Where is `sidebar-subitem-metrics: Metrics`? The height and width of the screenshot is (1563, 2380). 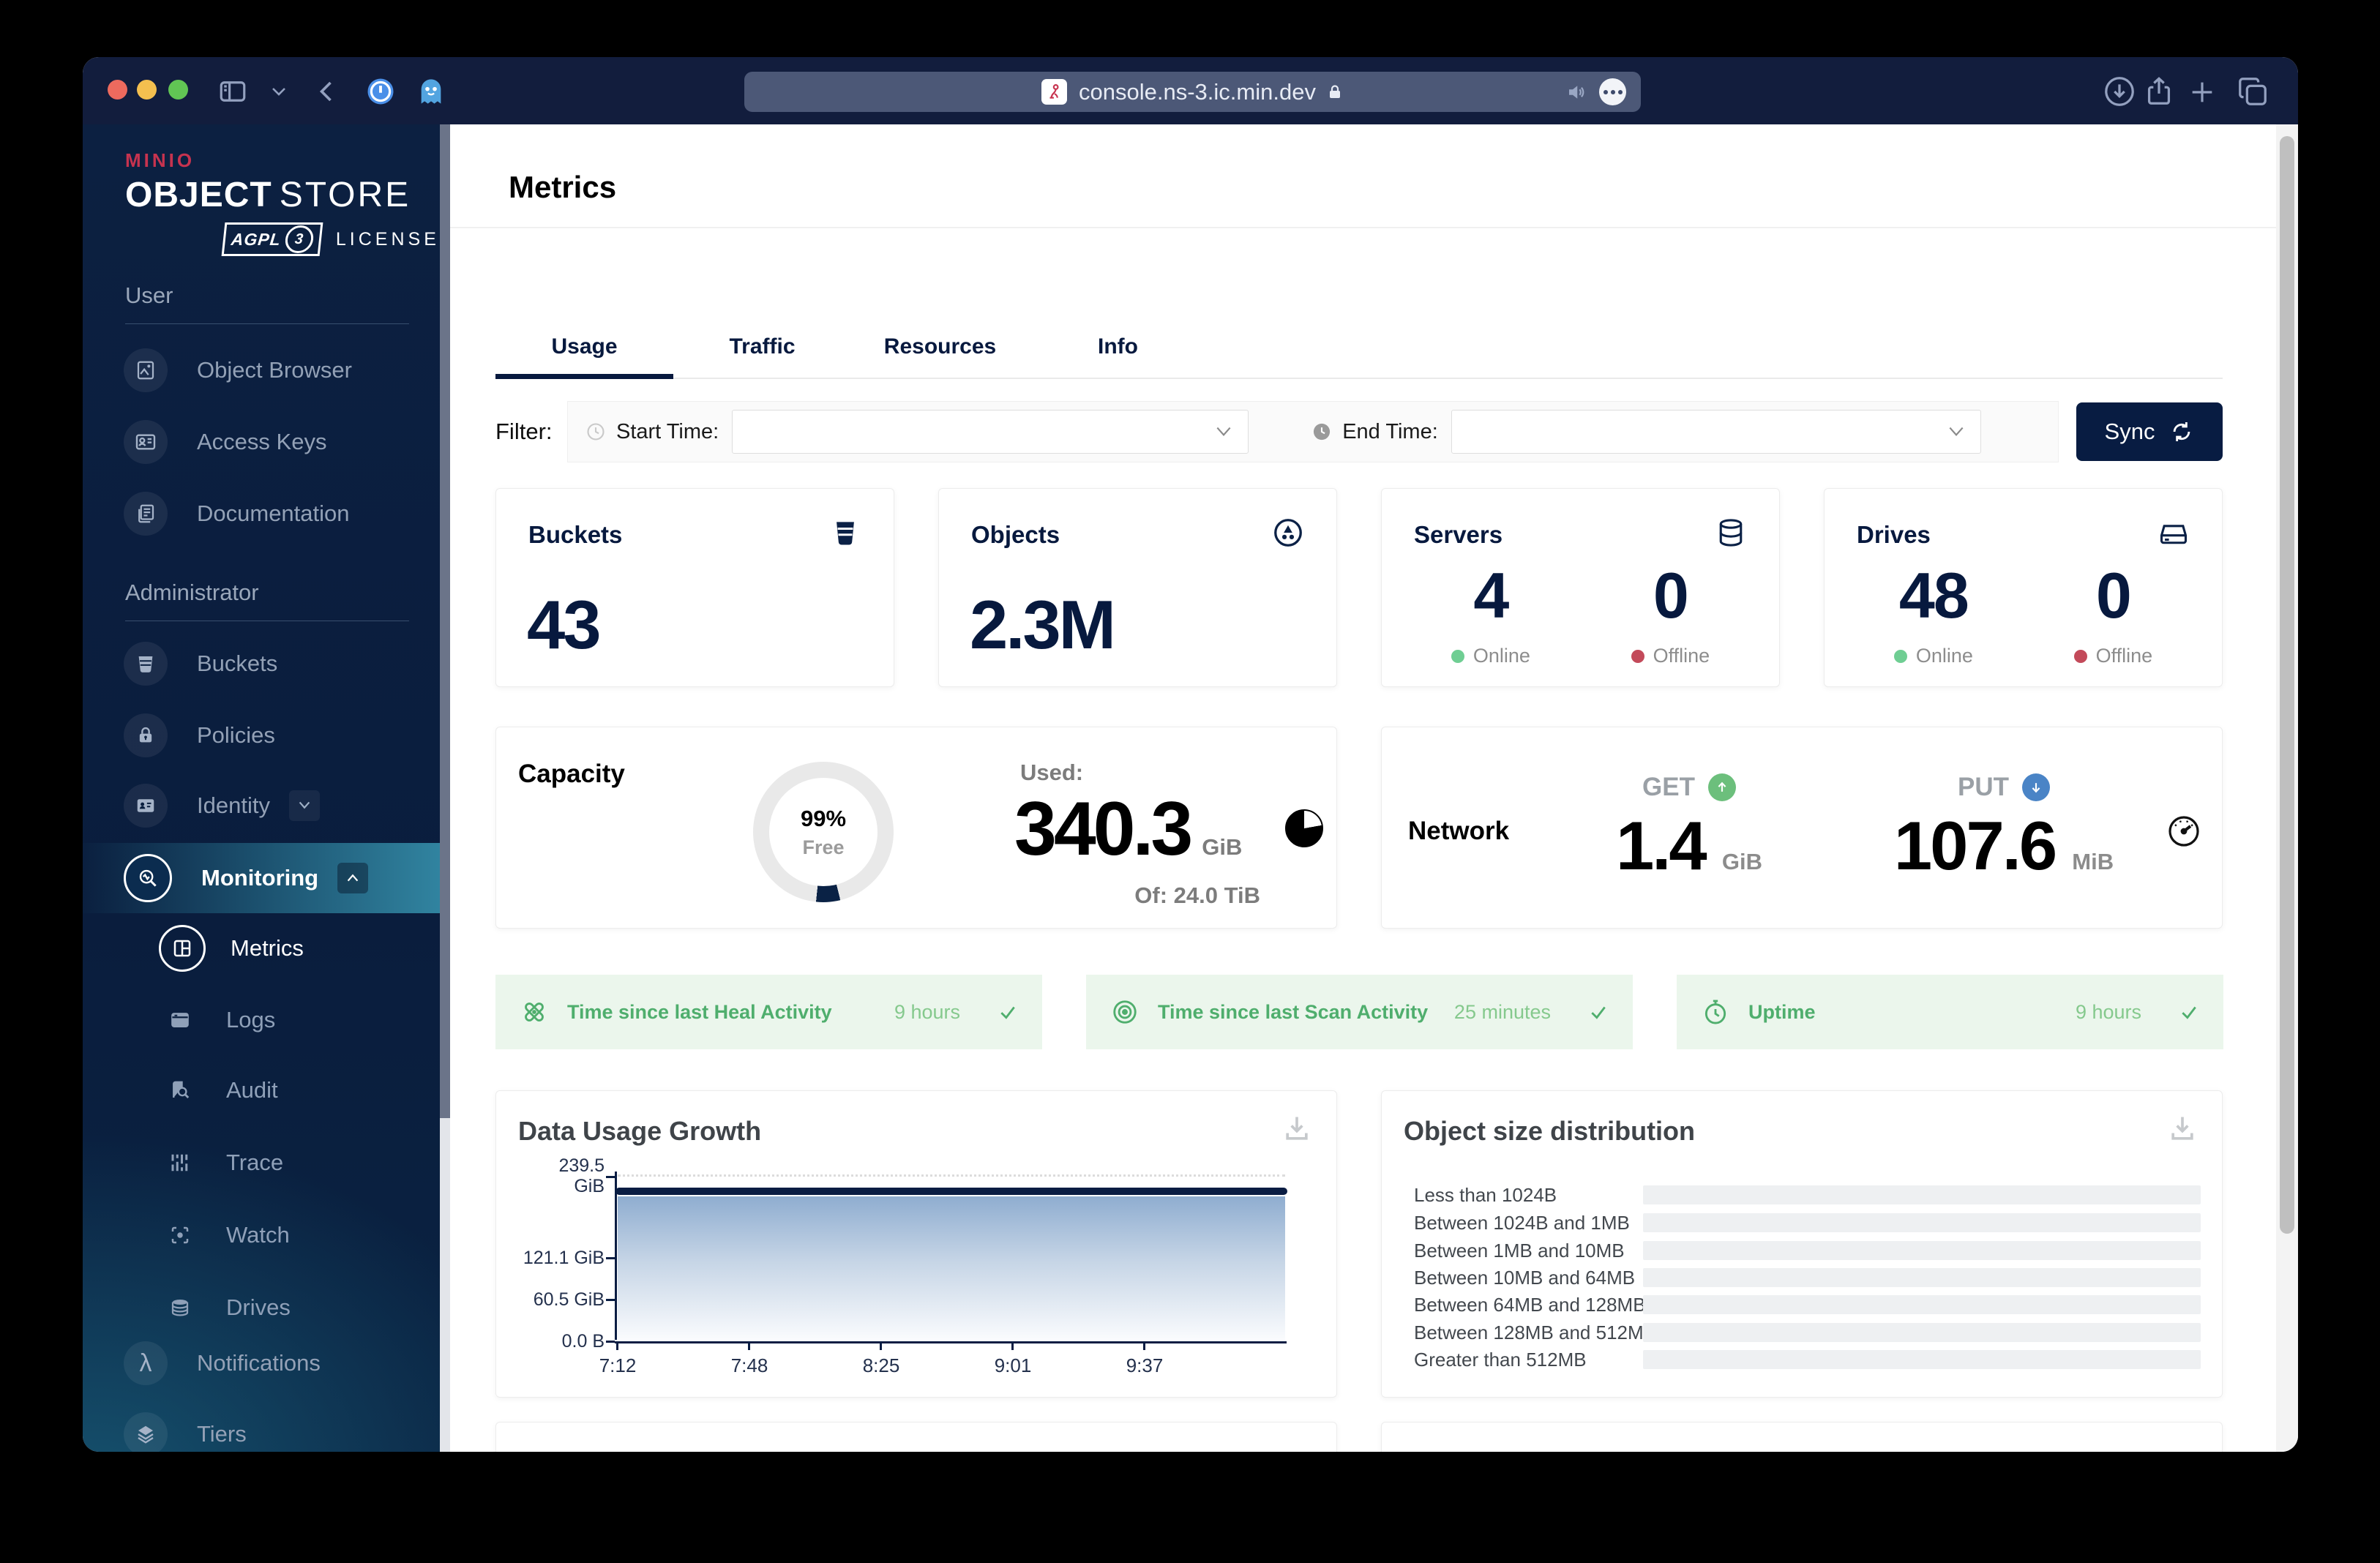 sidebar-subitem-metrics: Metrics is located at coordinates (266, 948).